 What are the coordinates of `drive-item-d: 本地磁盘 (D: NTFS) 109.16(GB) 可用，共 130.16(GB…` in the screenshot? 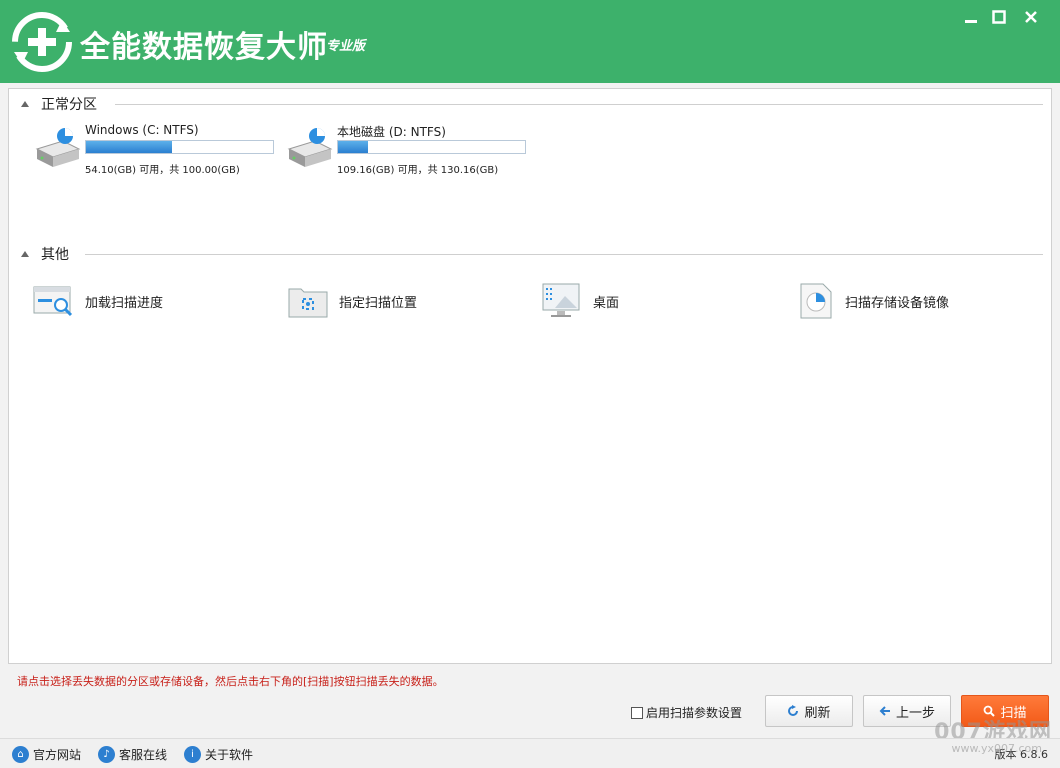 It's located at (410, 153).